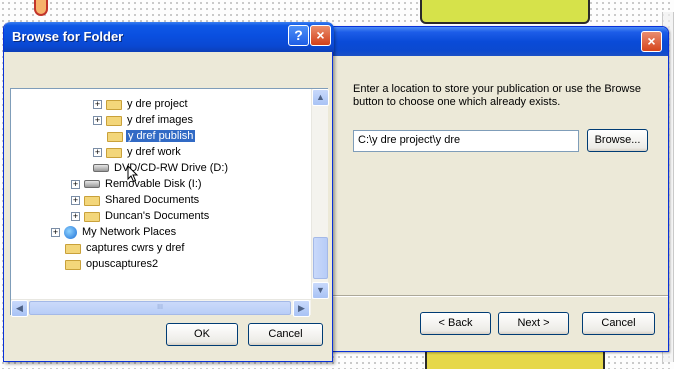 The image size is (674, 369). I want to click on scroll-right-button: ▶, so click(301, 308).